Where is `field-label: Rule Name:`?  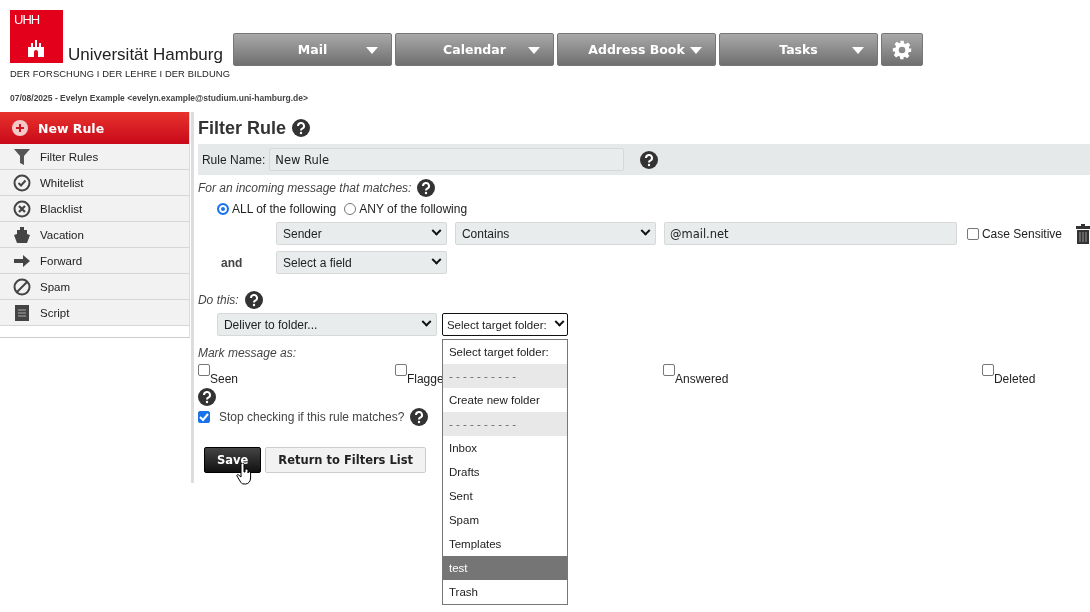
field-label: Rule Name: is located at coordinates (233, 159).